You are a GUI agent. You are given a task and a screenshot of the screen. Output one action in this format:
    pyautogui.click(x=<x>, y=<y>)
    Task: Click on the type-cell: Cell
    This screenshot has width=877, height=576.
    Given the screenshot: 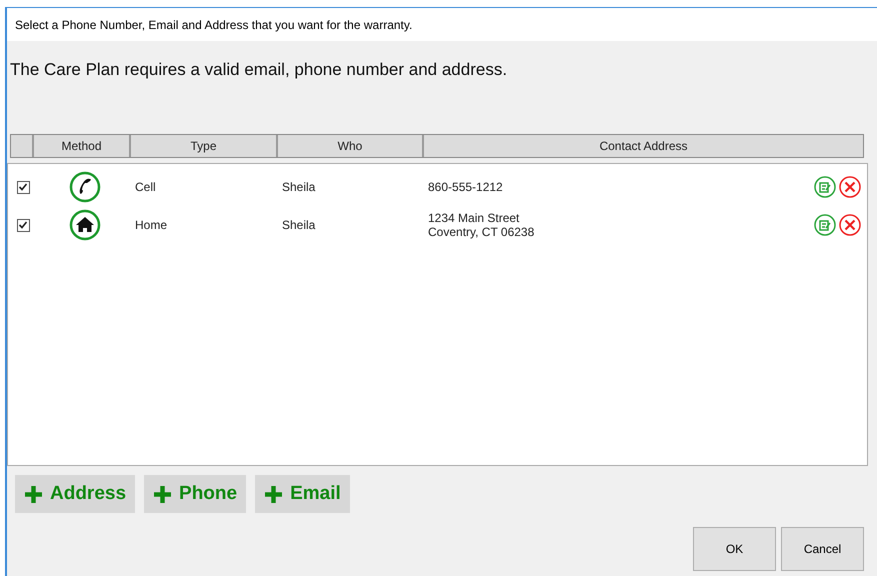 What is the action you would take?
    pyautogui.click(x=145, y=187)
    